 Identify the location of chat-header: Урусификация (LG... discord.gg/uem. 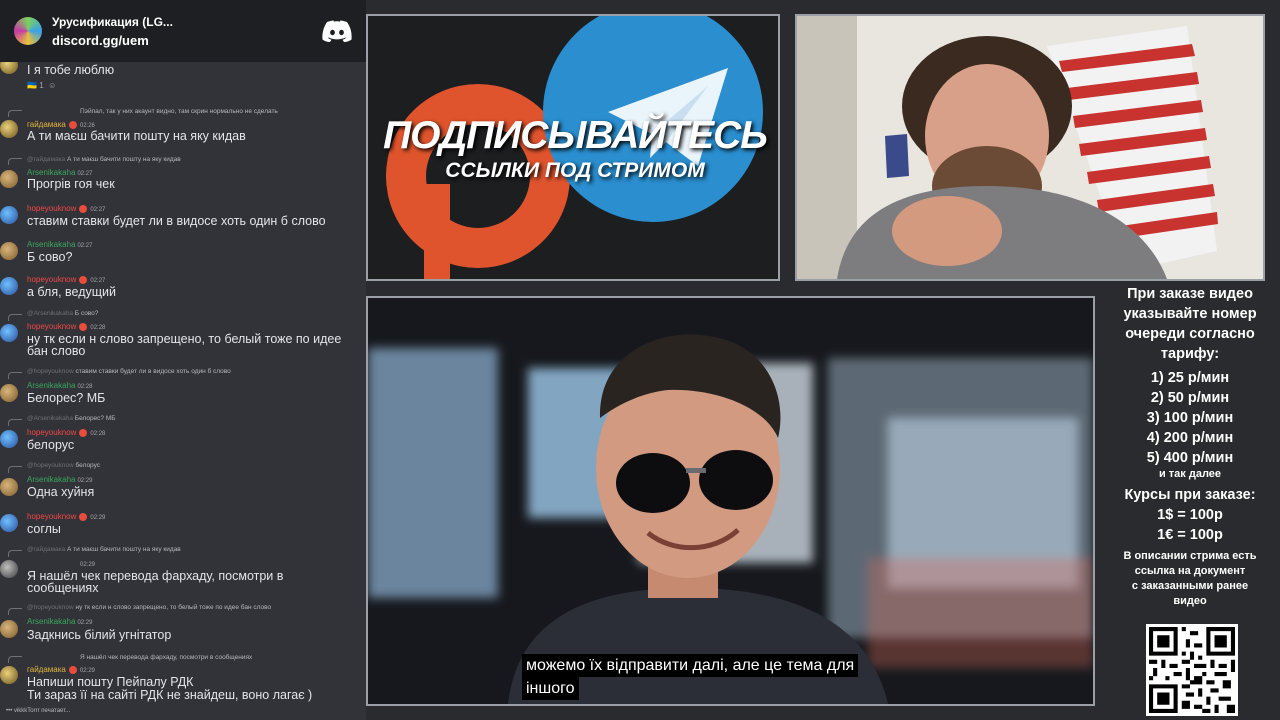
(183, 31).